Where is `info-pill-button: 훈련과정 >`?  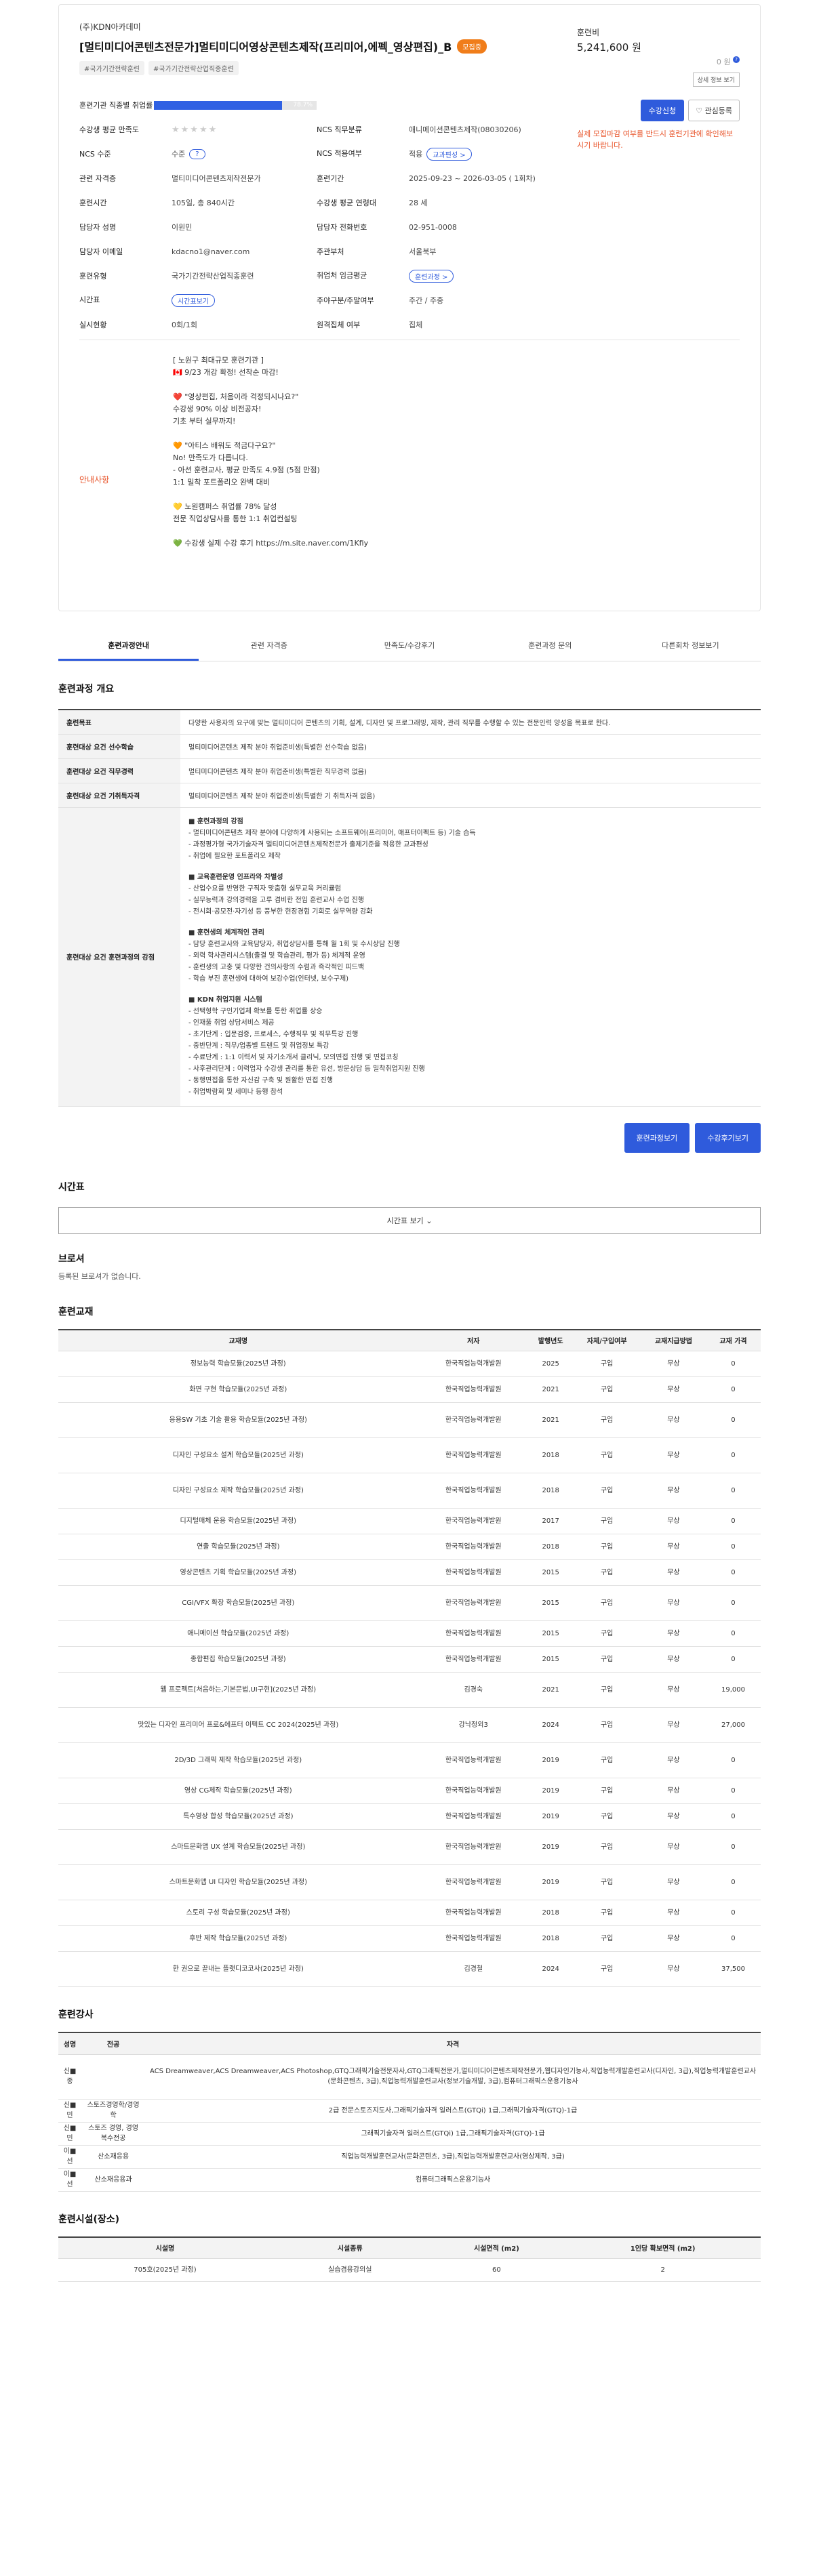 info-pill-button: 훈련과정 > is located at coordinates (432, 276).